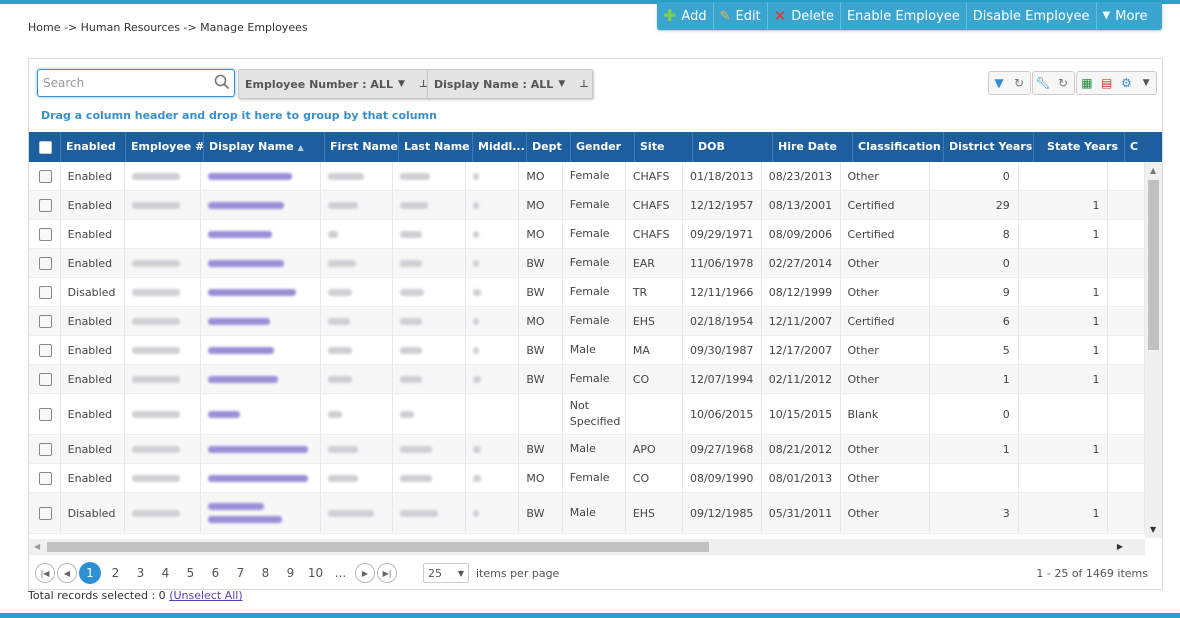  What do you see at coordinates (685, 16) in the screenshot?
I see `add-button: ✚ Add` at bounding box center [685, 16].